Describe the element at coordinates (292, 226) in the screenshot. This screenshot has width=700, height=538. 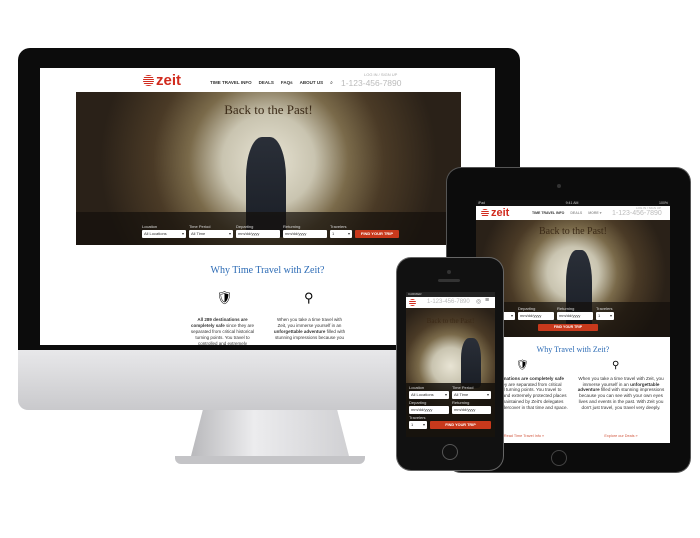
I see `returning-label: Returning` at that location.